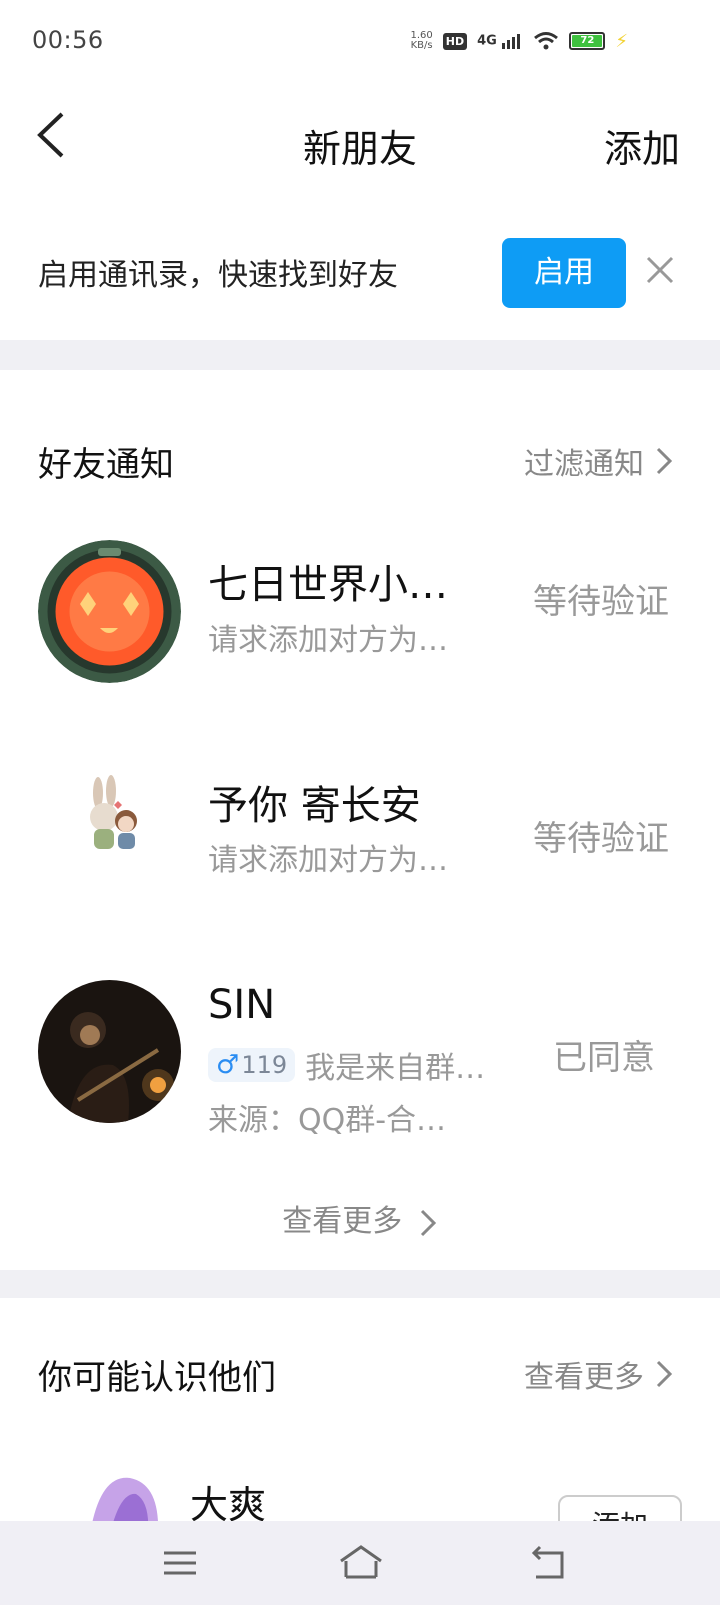 The image size is (720, 1605). Describe the element at coordinates (218, 275) in the screenshot. I see `banner-text: 启用通讯录，快速找到好友` at that location.